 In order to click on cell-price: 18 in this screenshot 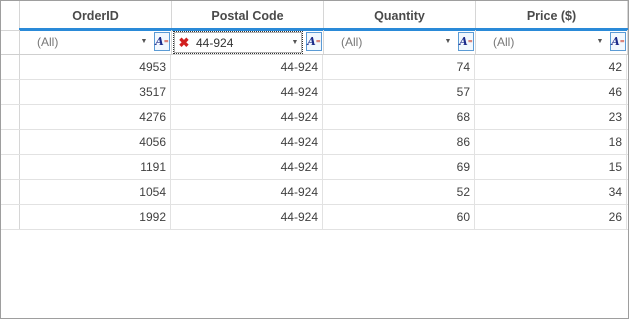, I will do `click(551, 142)`.